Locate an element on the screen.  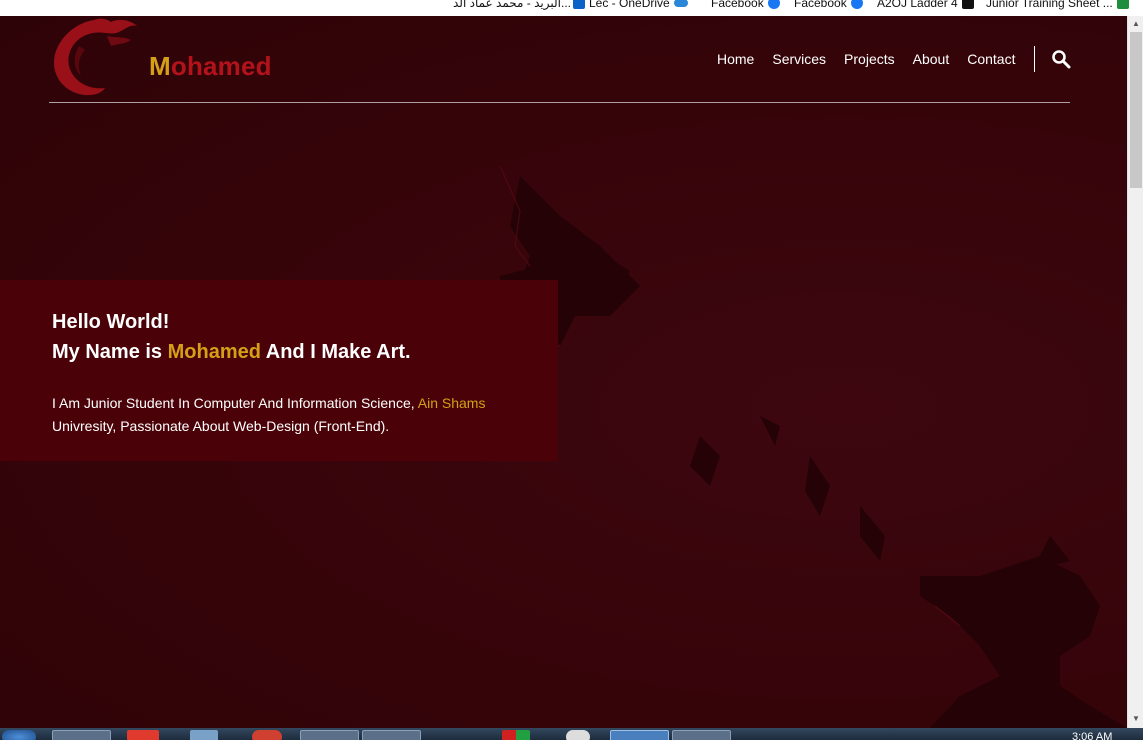
a2oj-icon is located at coordinates (967, 4).